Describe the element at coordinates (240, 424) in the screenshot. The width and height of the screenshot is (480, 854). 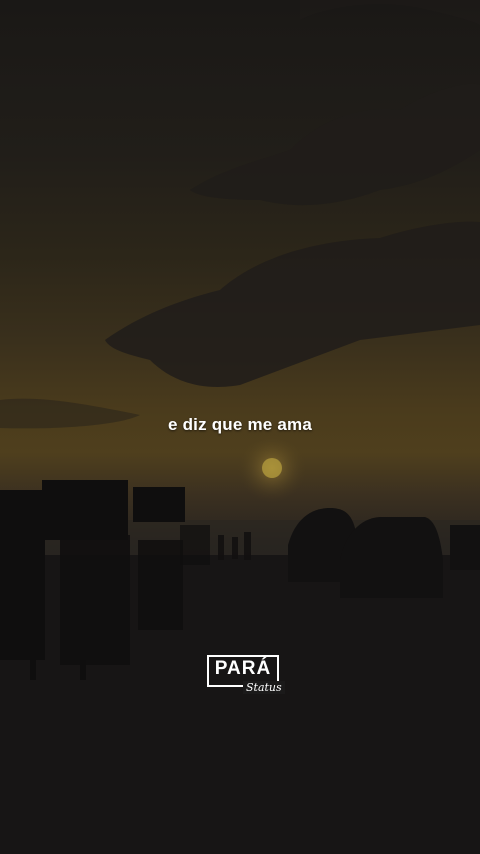
I see `lyric-caption: e diz que me ama` at that location.